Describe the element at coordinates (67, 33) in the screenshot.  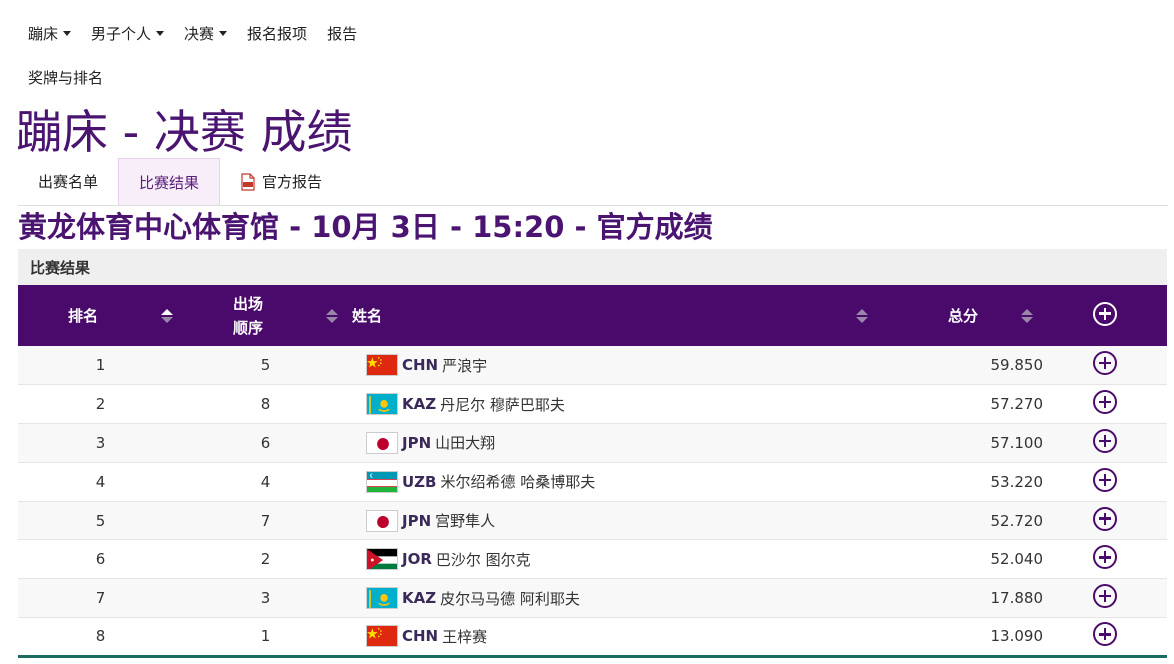
I see `caret-down-icon` at that location.